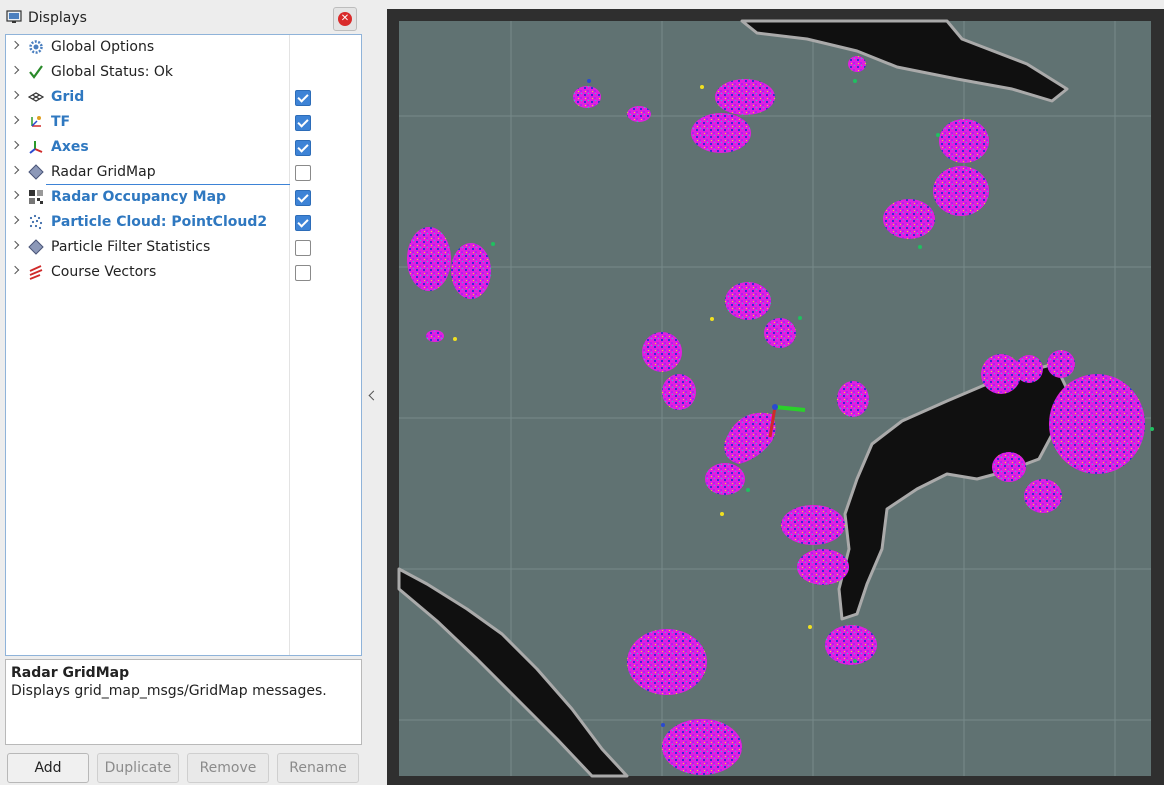 The image size is (1164, 785). I want to click on tree-item-label: Course Vectors, so click(104, 272).